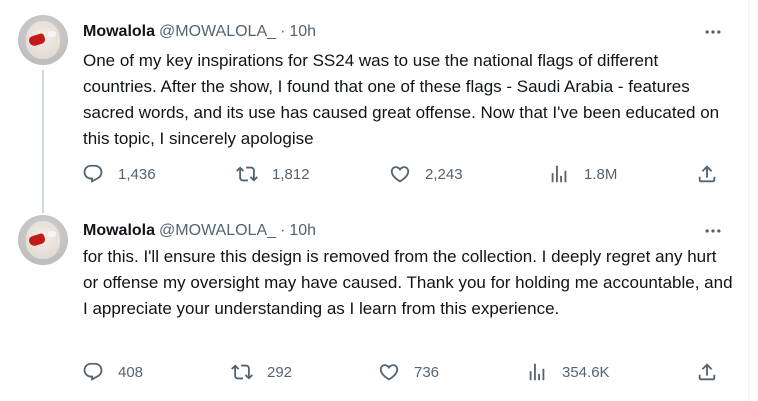 This screenshot has width=758, height=401. What do you see at coordinates (748, 200) in the screenshot?
I see `timeline-border` at bounding box center [748, 200].